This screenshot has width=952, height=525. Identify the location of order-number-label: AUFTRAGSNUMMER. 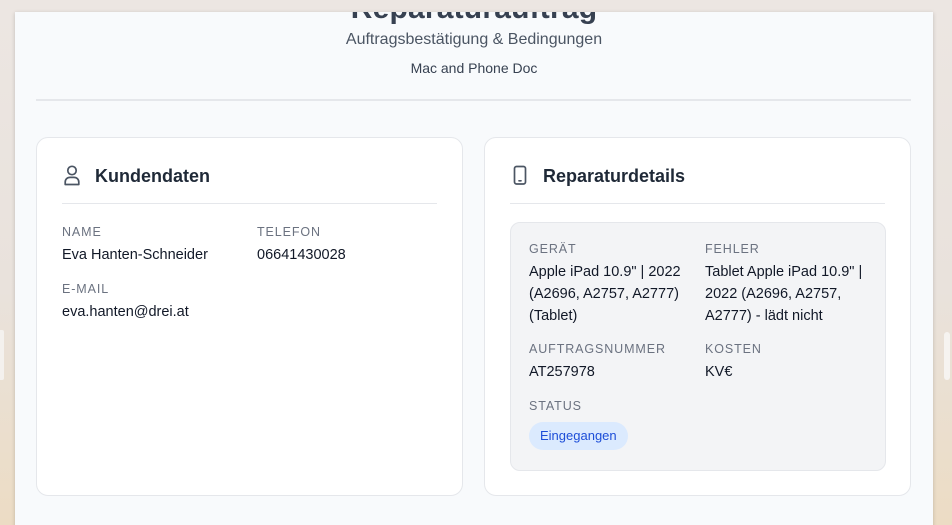
(597, 349).